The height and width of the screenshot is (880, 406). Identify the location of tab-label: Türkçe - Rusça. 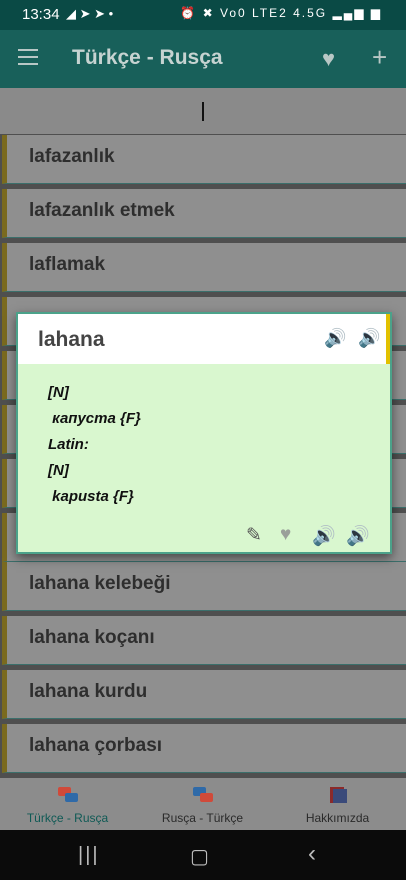
(67, 818).